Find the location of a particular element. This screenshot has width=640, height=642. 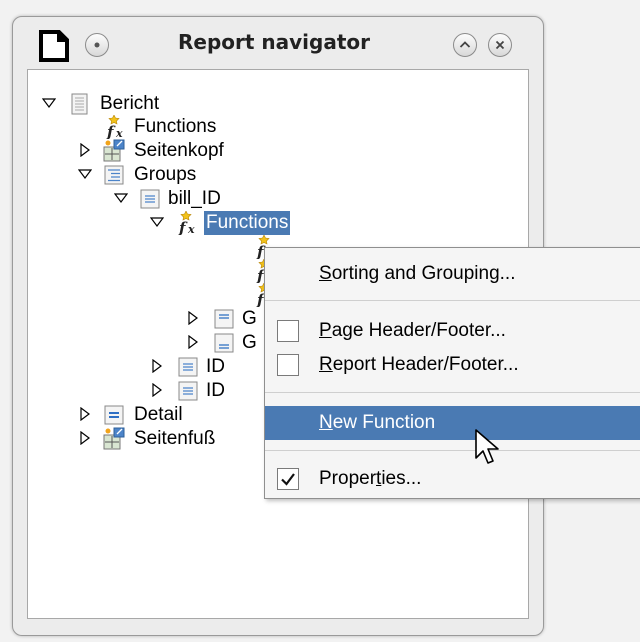

menu-item-new-function: New Function is located at coordinates (452, 423).